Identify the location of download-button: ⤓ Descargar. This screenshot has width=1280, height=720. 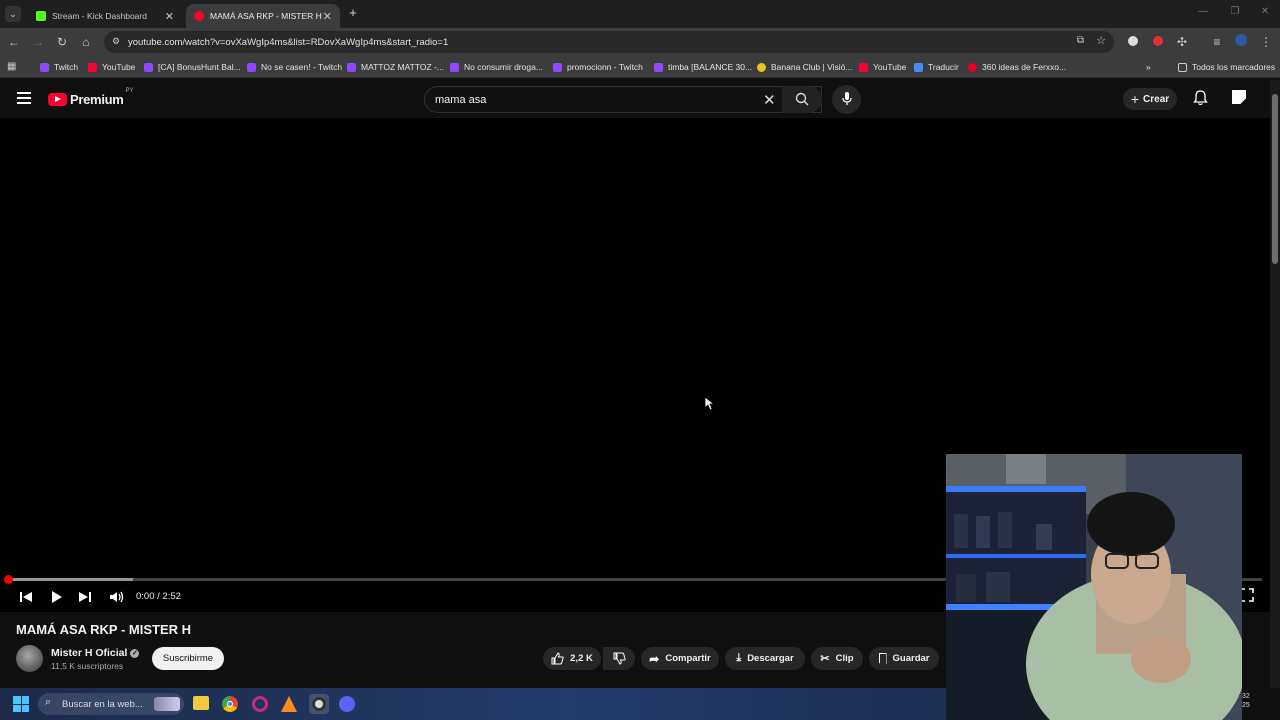
(765, 658).